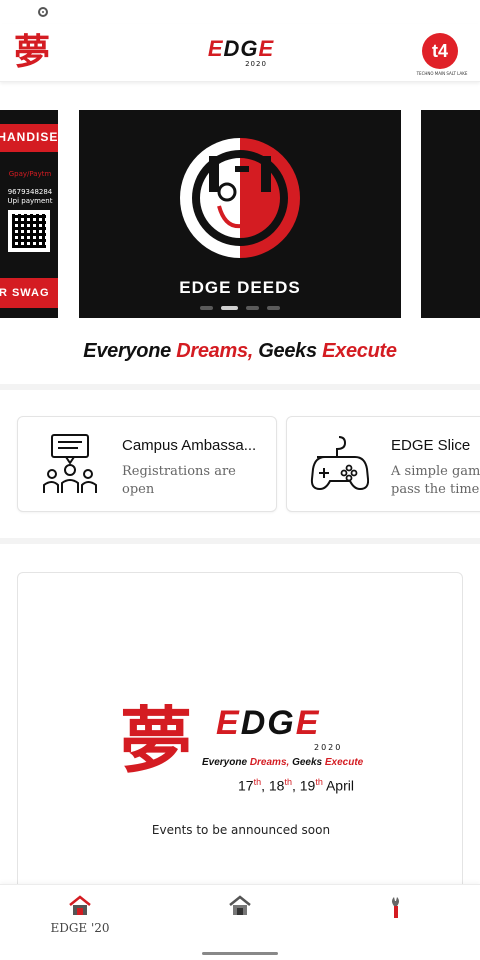  Describe the element at coordinates (43, 12) in the screenshot. I see `notification-icon` at that location.